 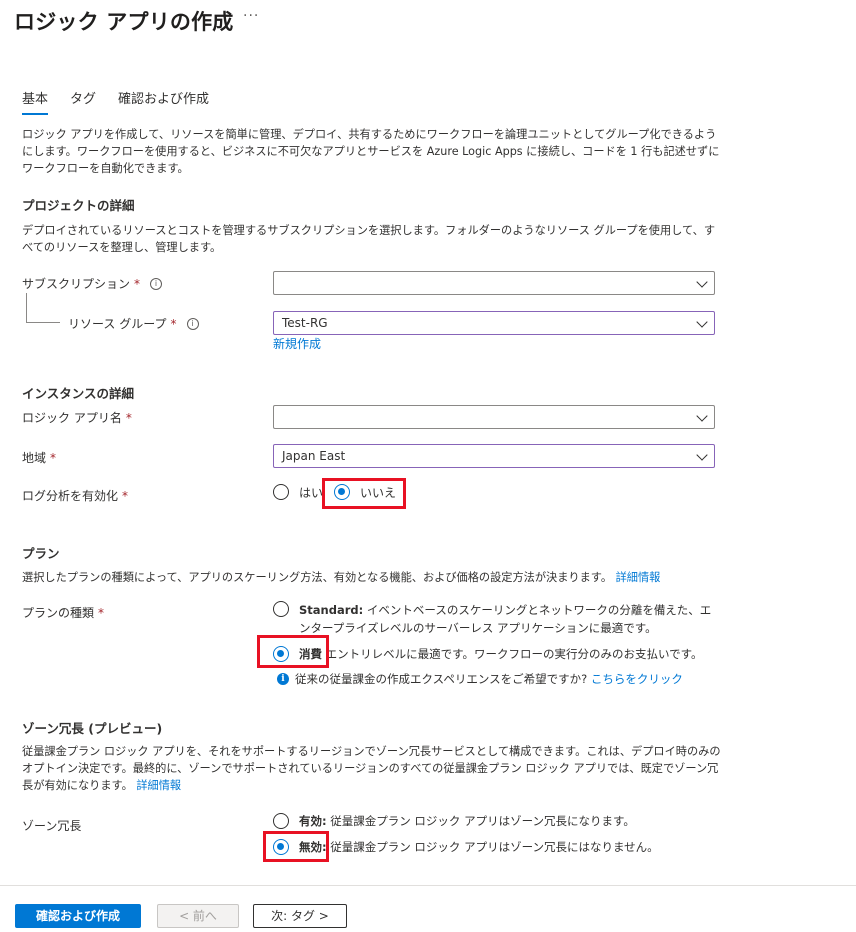 I want to click on legacy-note: i 従来の従量課金の作成エクスペリエンスをご希望ですか? こちらをクリック, so click(x=480, y=679).